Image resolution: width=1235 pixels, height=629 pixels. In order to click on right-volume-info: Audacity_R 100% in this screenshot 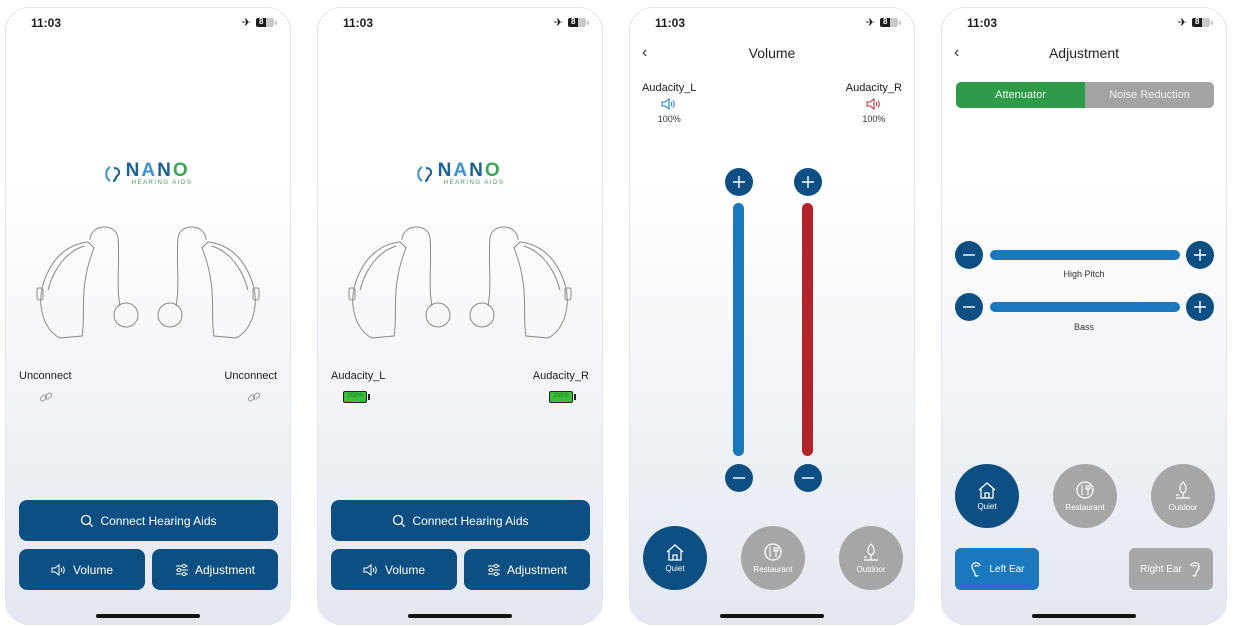, I will do `click(874, 103)`.